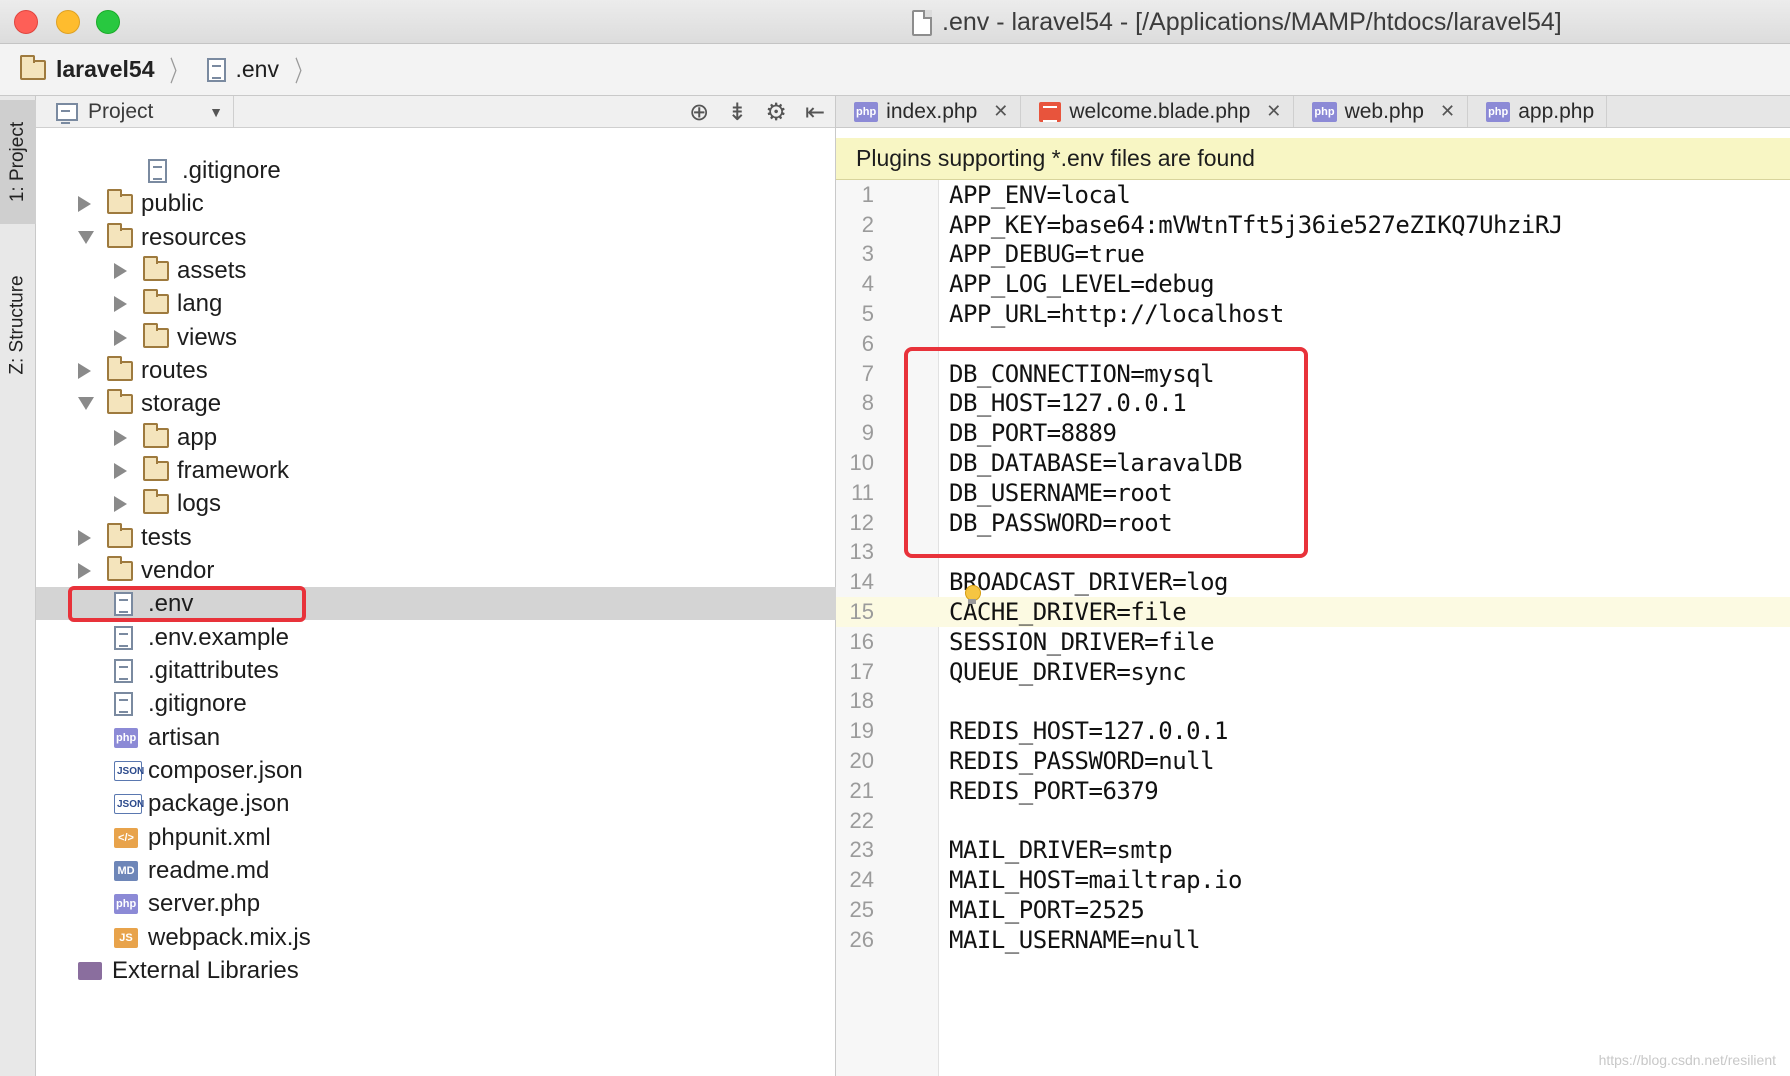  What do you see at coordinates (436, 670) in the screenshot?
I see `tree-item: .gitattributes` at bounding box center [436, 670].